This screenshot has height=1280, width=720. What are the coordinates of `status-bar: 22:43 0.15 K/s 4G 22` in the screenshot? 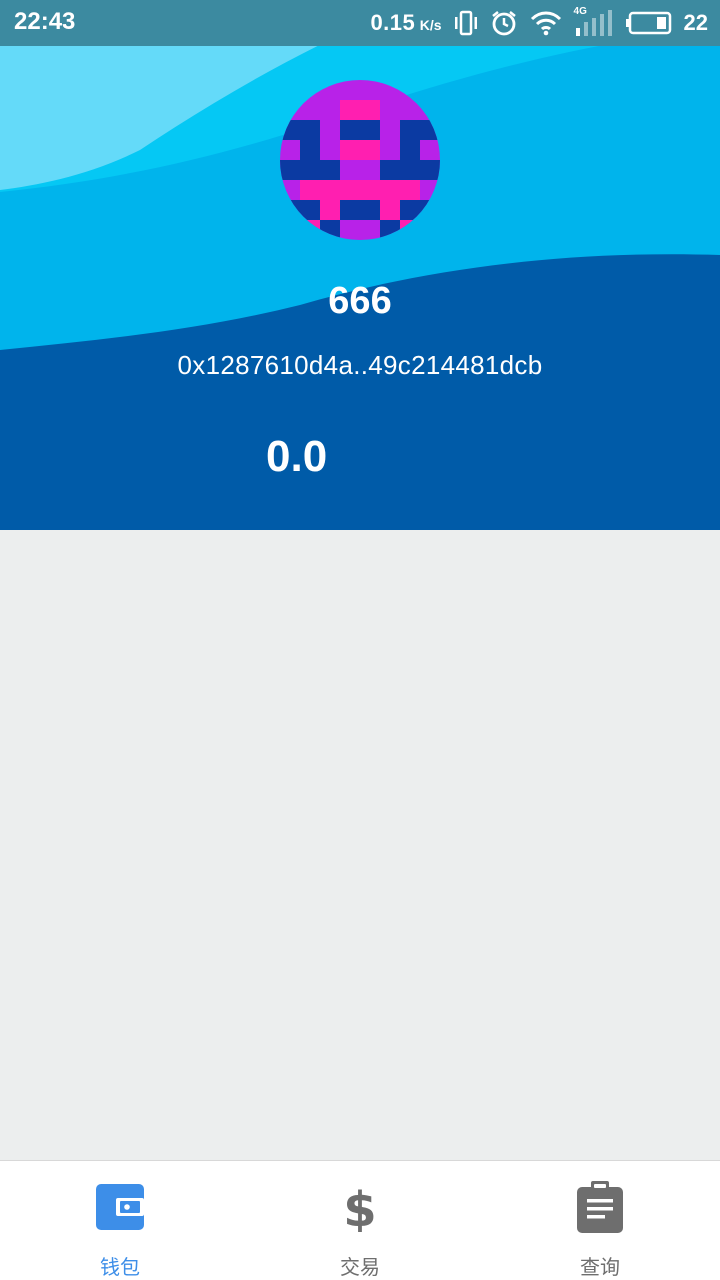 It's located at (360, 23).